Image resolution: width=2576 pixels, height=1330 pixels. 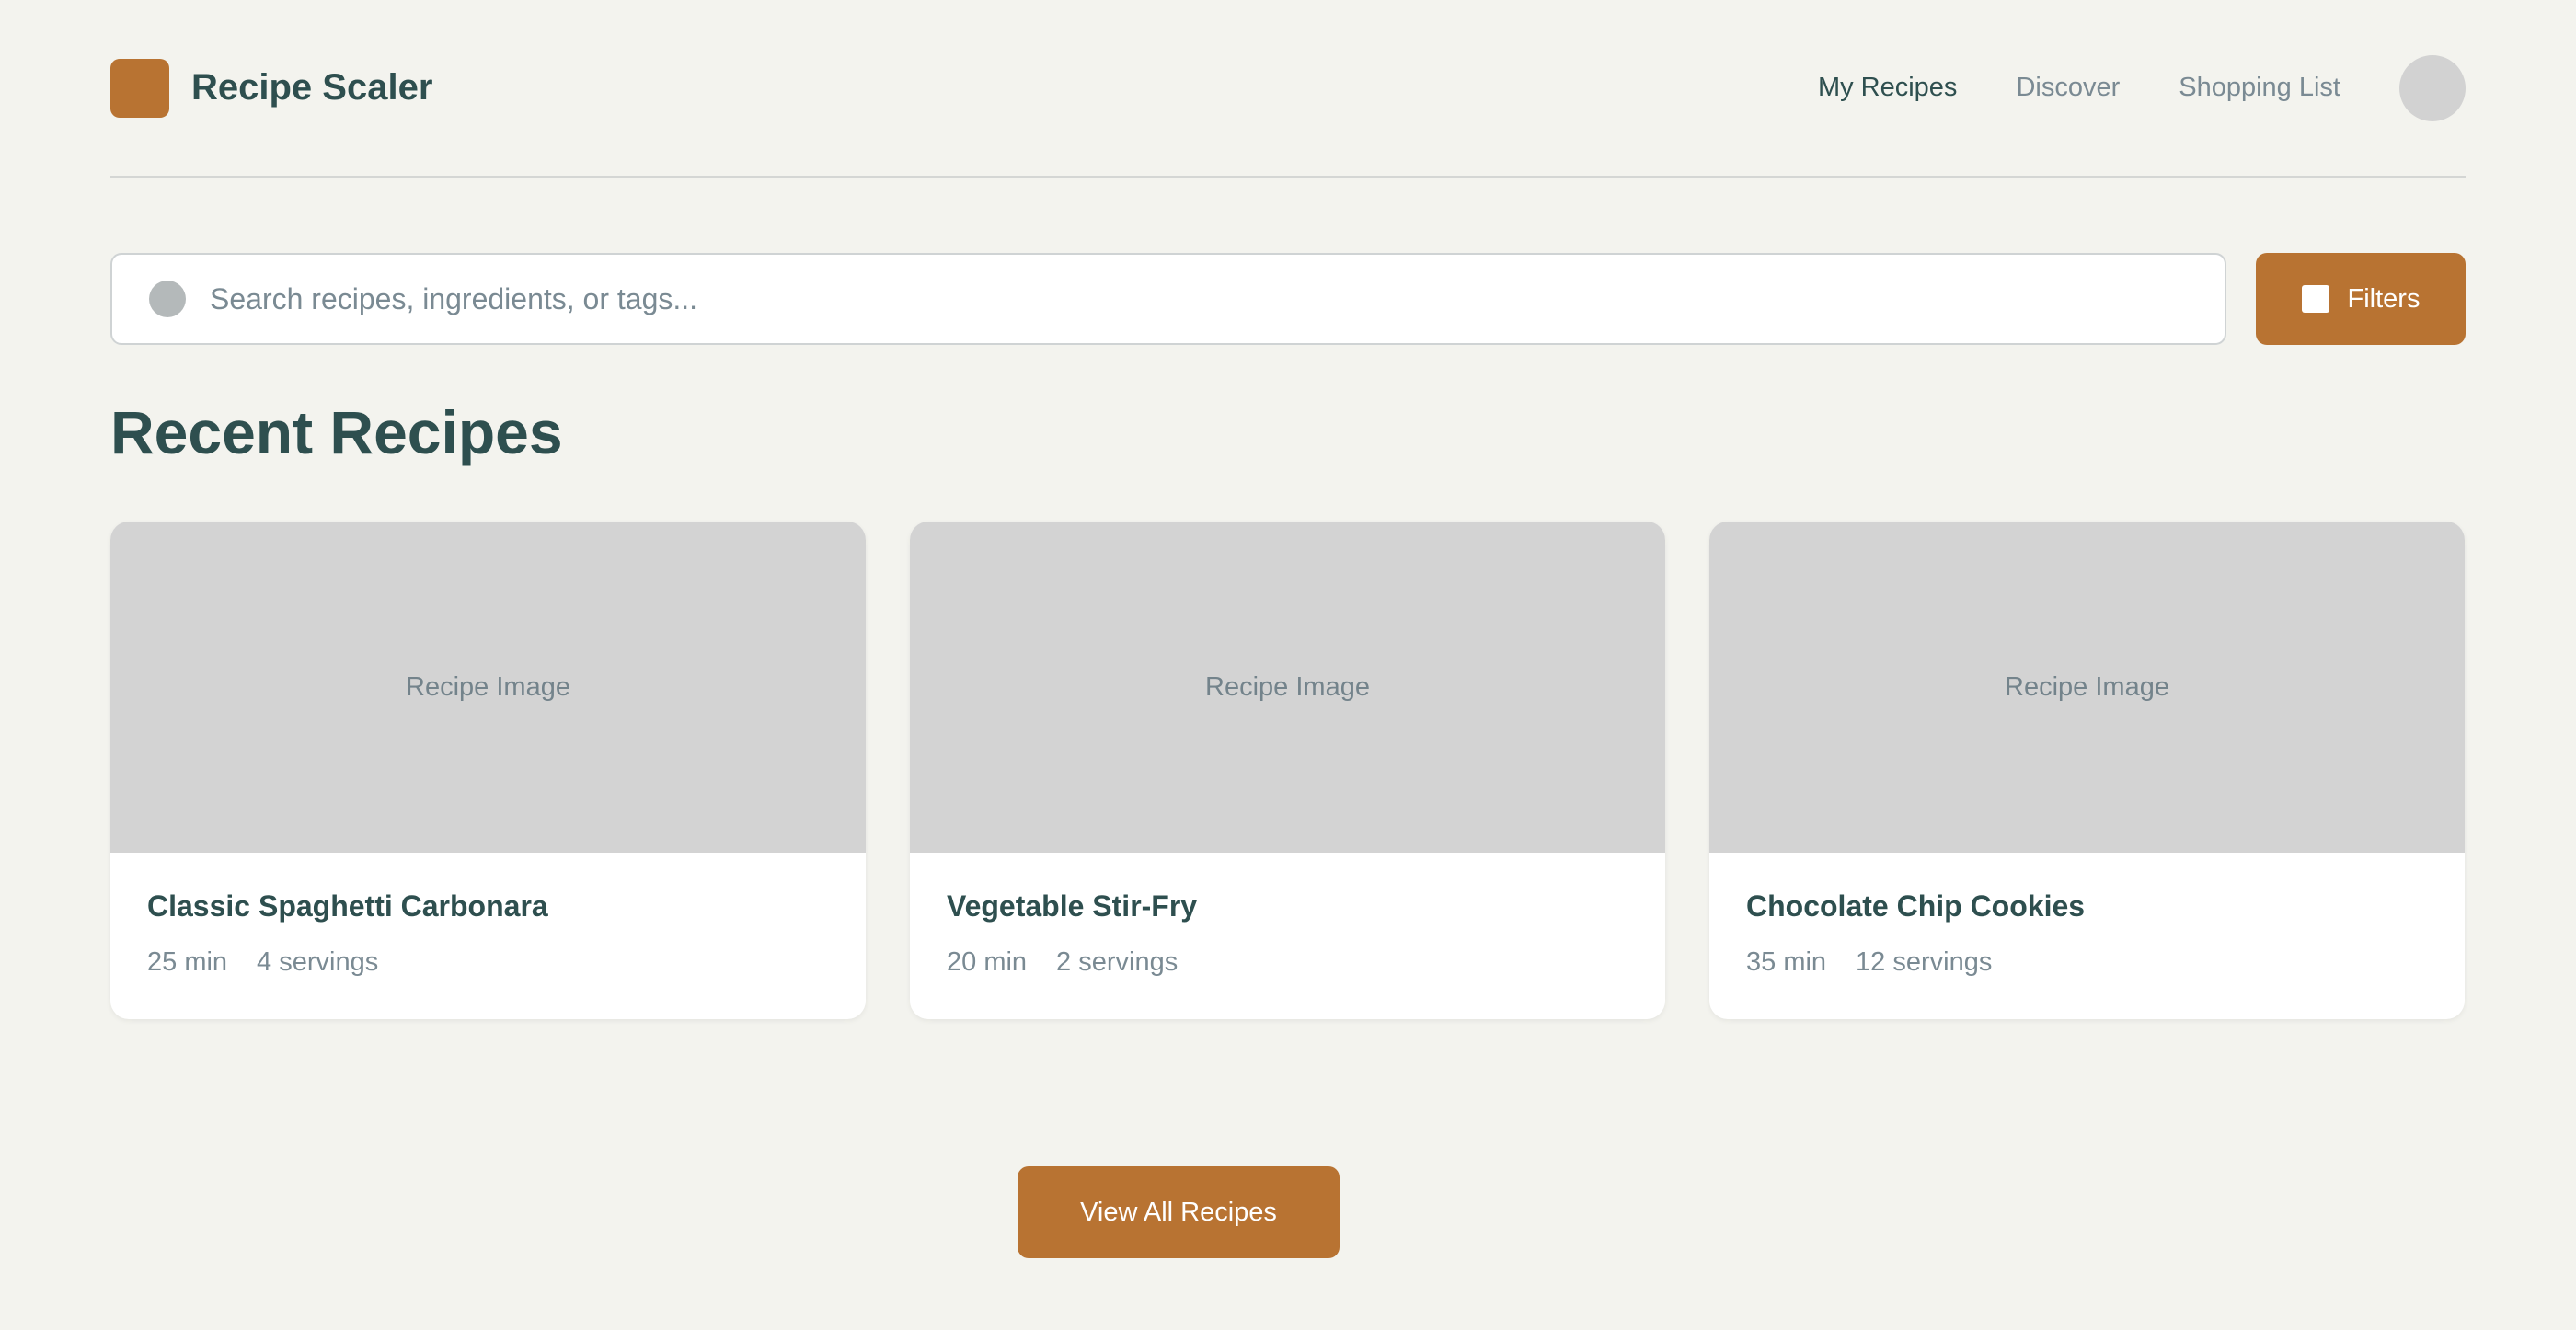 What do you see at coordinates (2087, 915) in the screenshot?
I see `recipe-card-body: Chocolate Chip Cookies 35 min 12 servings` at bounding box center [2087, 915].